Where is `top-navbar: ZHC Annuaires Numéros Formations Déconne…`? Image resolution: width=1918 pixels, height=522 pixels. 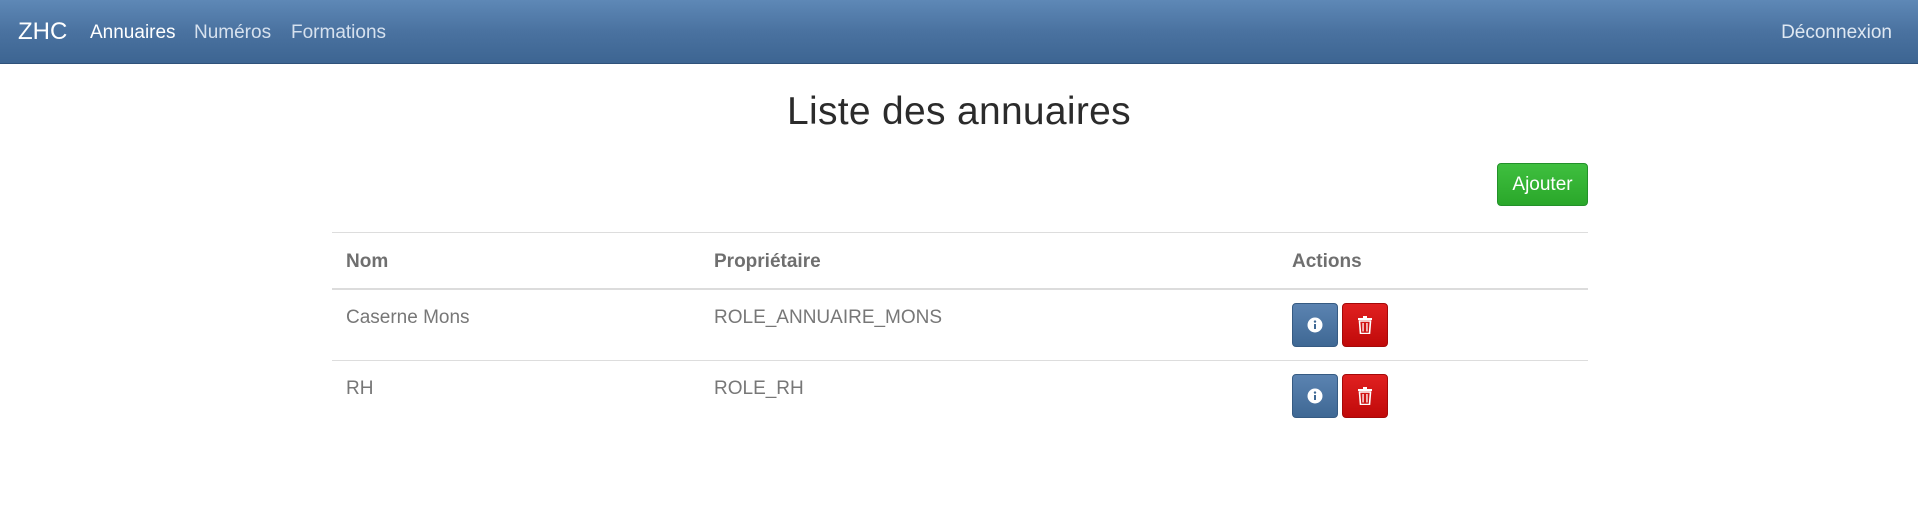
top-navbar: ZHC Annuaires Numéros Formations Déconne… is located at coordinates (959, 32).